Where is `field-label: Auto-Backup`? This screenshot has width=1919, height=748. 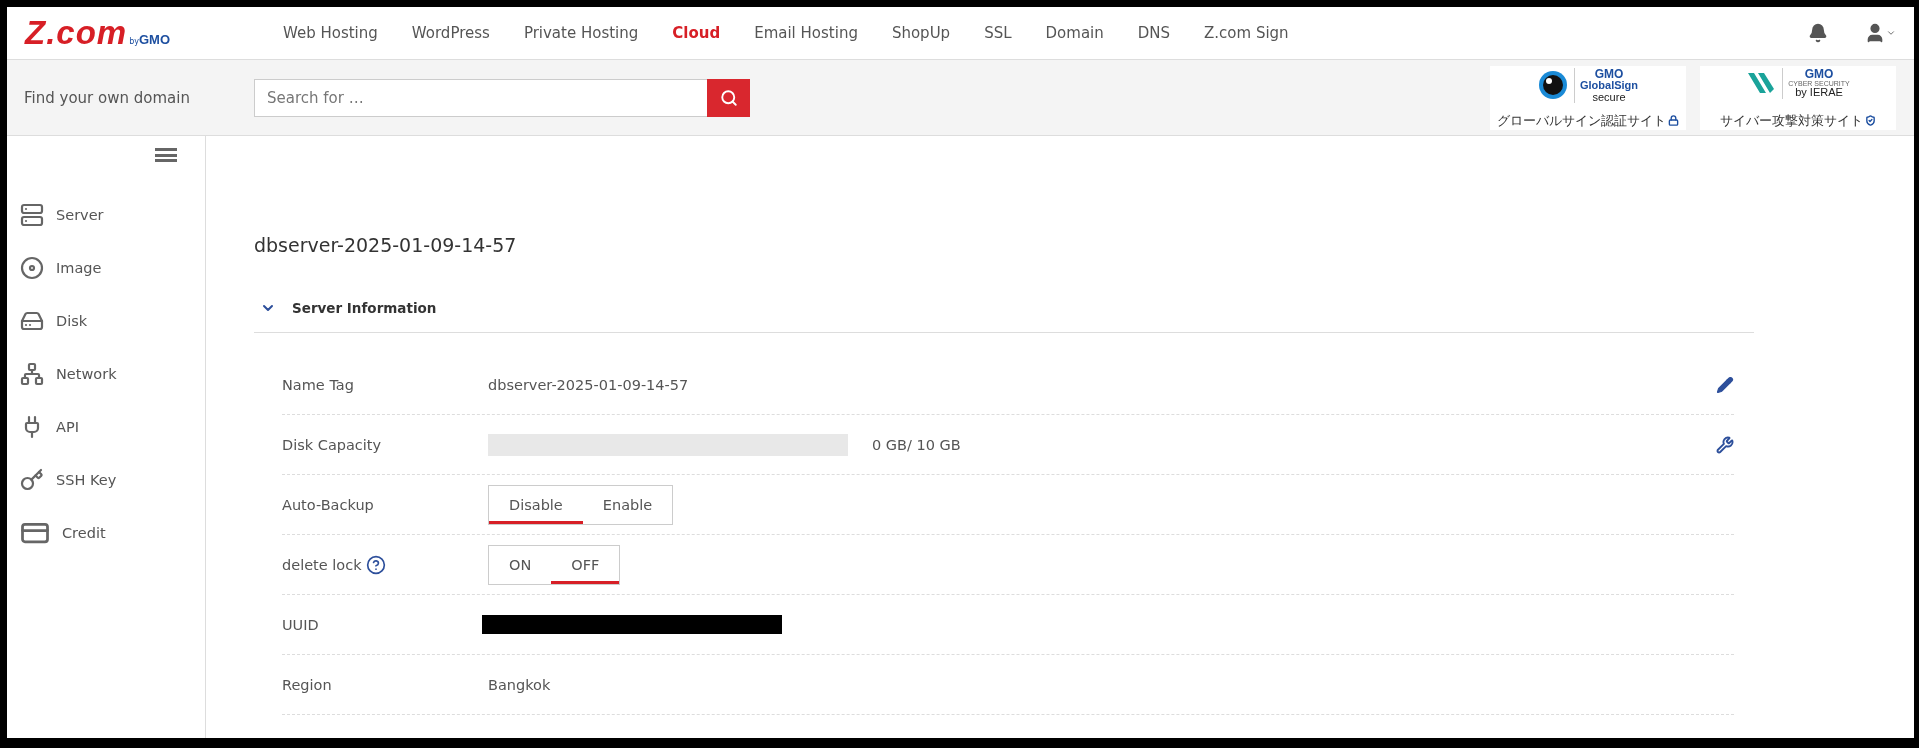 field-label: Auto-Backup is located at coordinates (328, 504).